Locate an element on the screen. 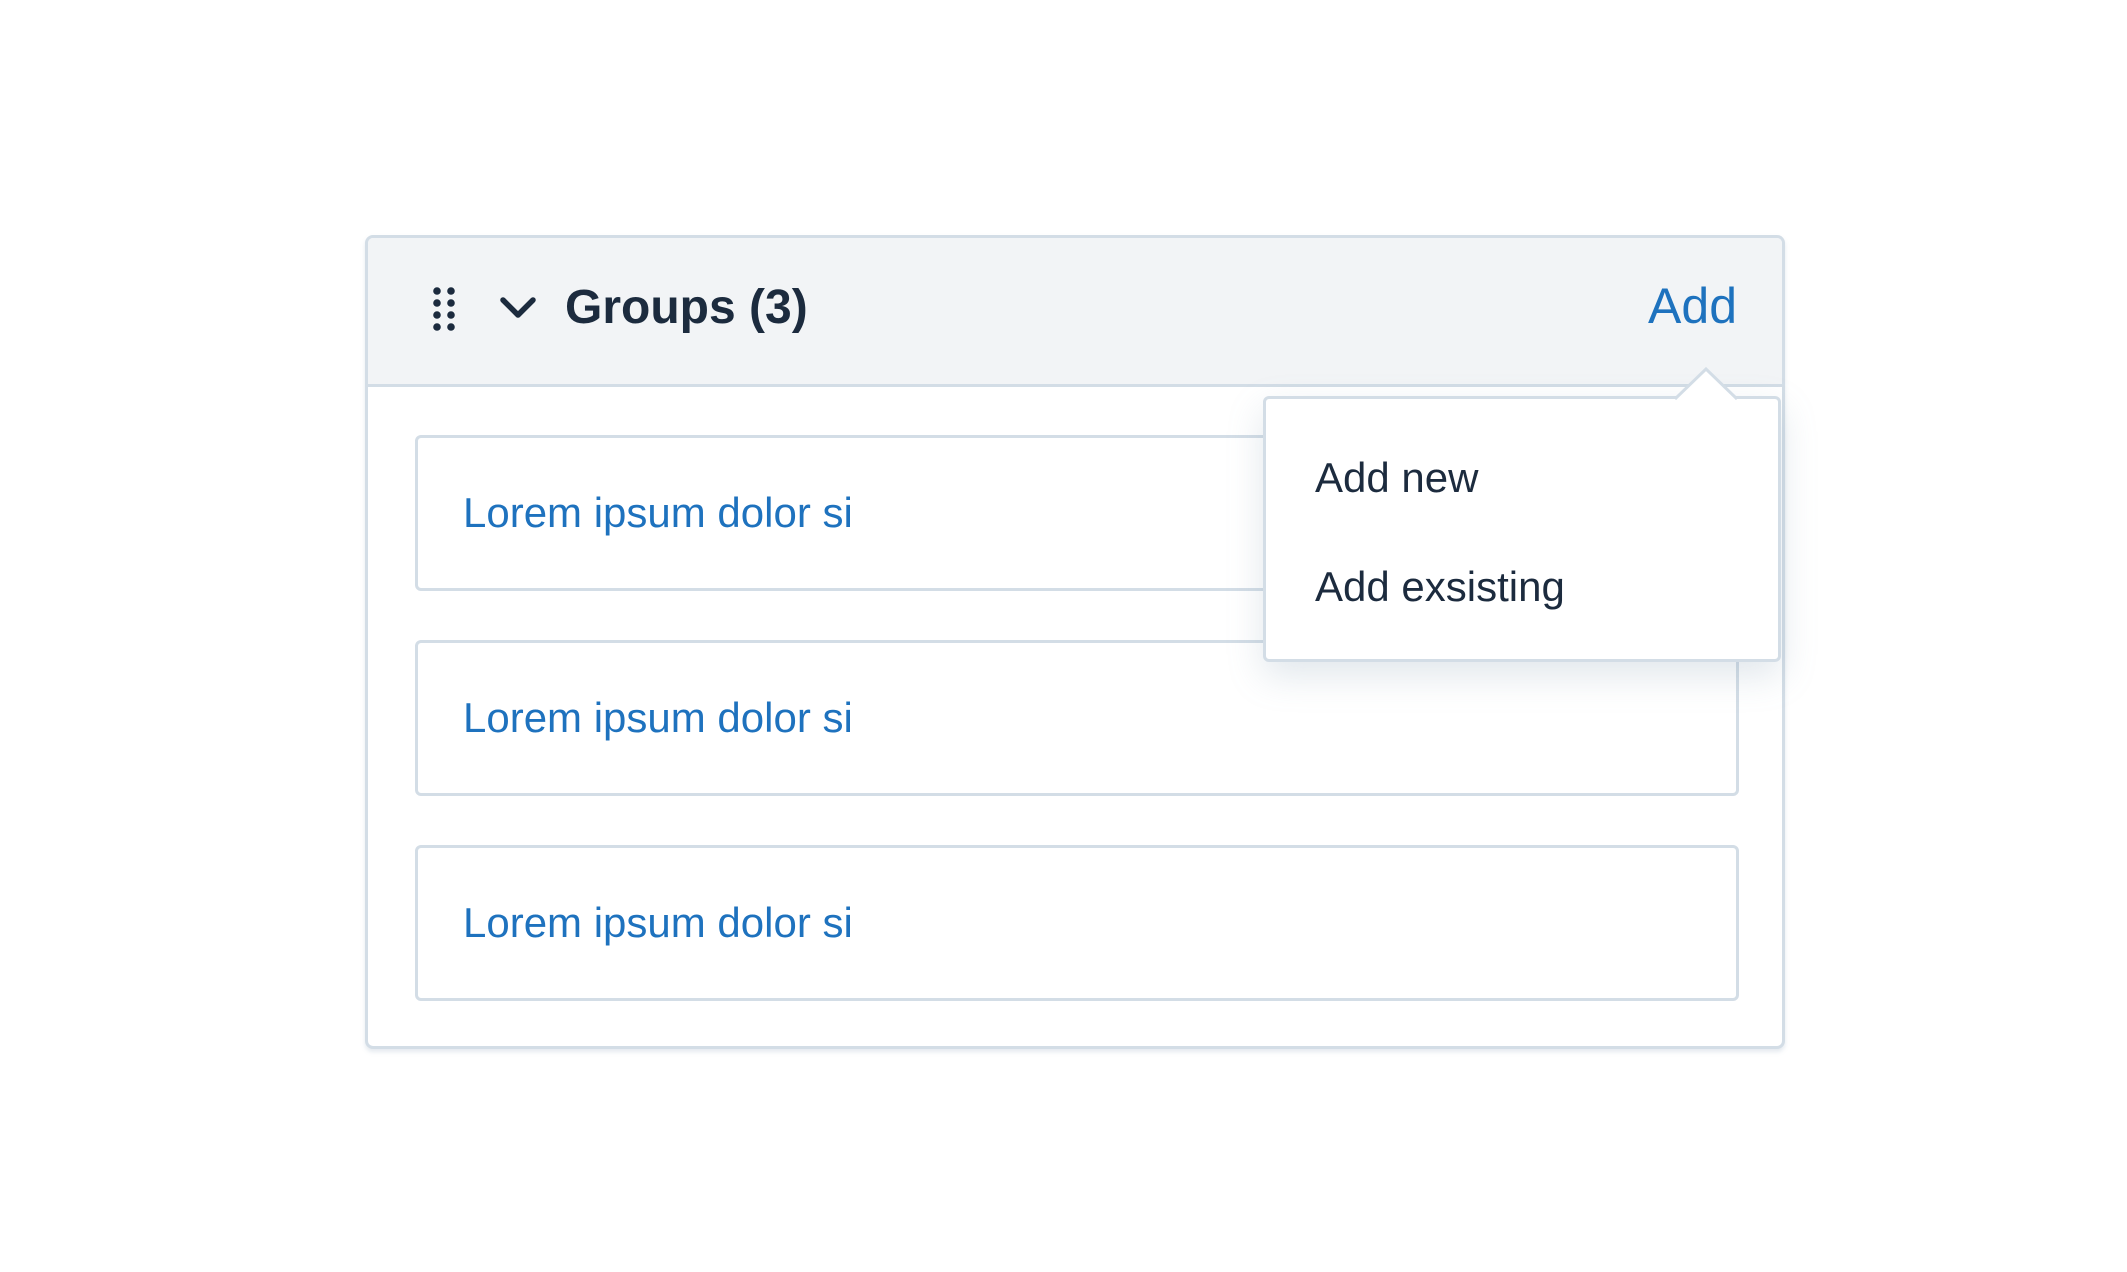 This screenshot has height=1272, width=2127. groups-panel-header: Groups (3) Add is located at coordinates (1075, 312).